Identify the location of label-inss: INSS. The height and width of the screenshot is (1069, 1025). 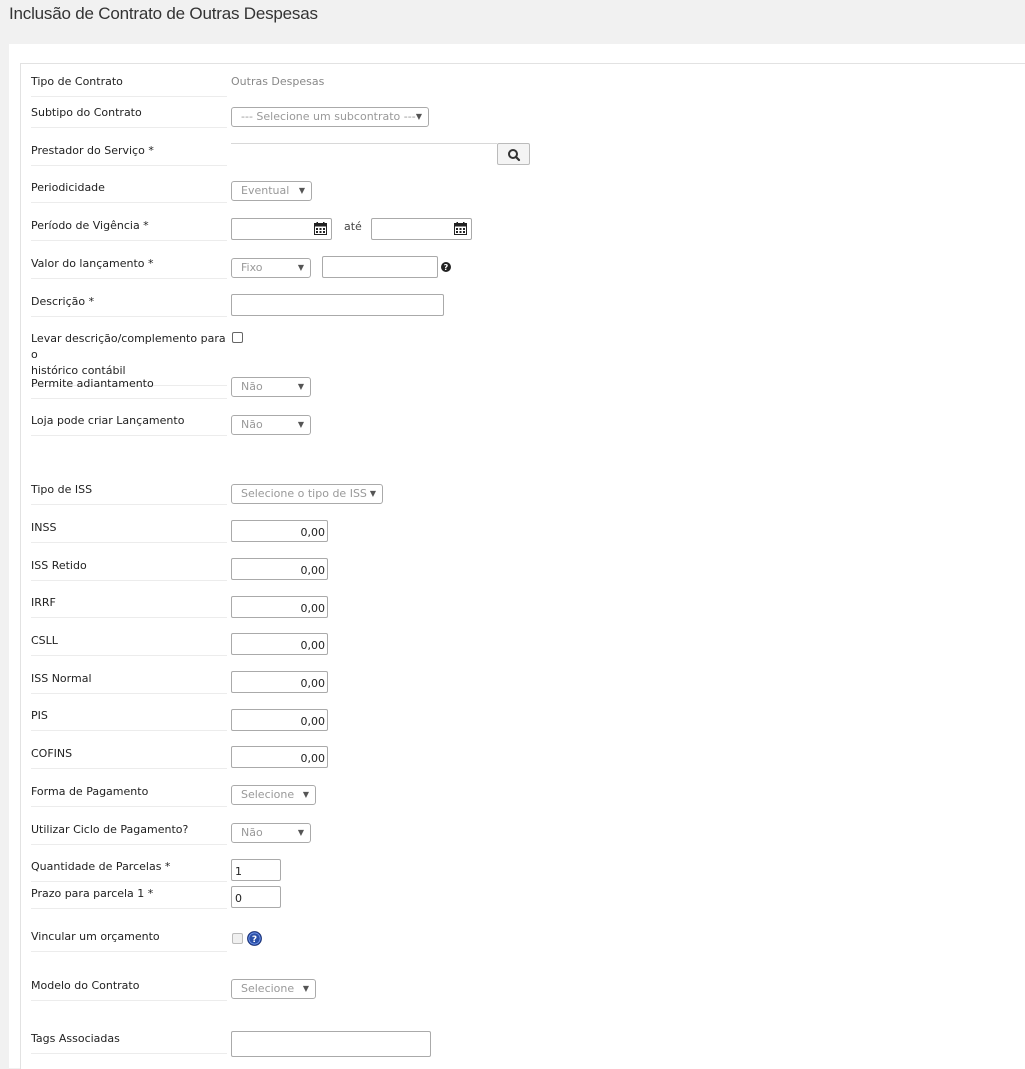
(129, 531).